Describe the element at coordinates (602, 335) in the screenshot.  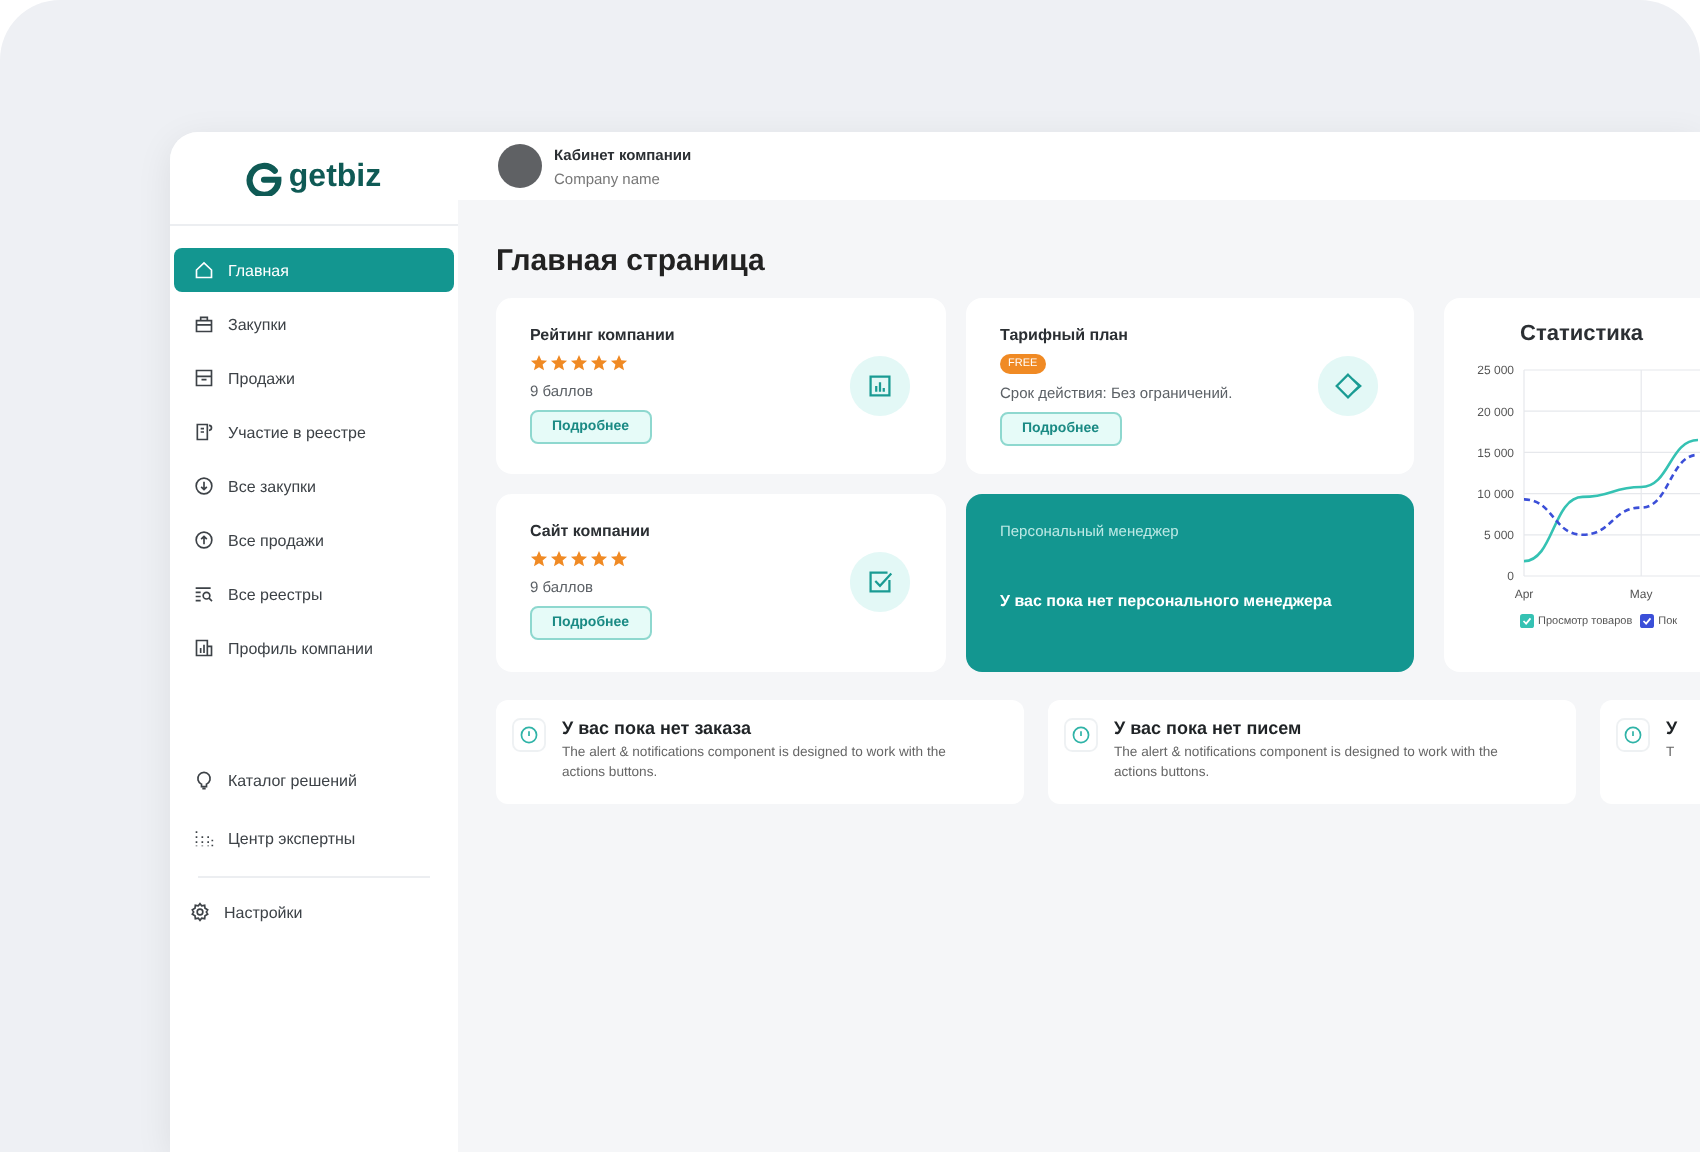
I see `card-title: Рейтинг компании` at that location.